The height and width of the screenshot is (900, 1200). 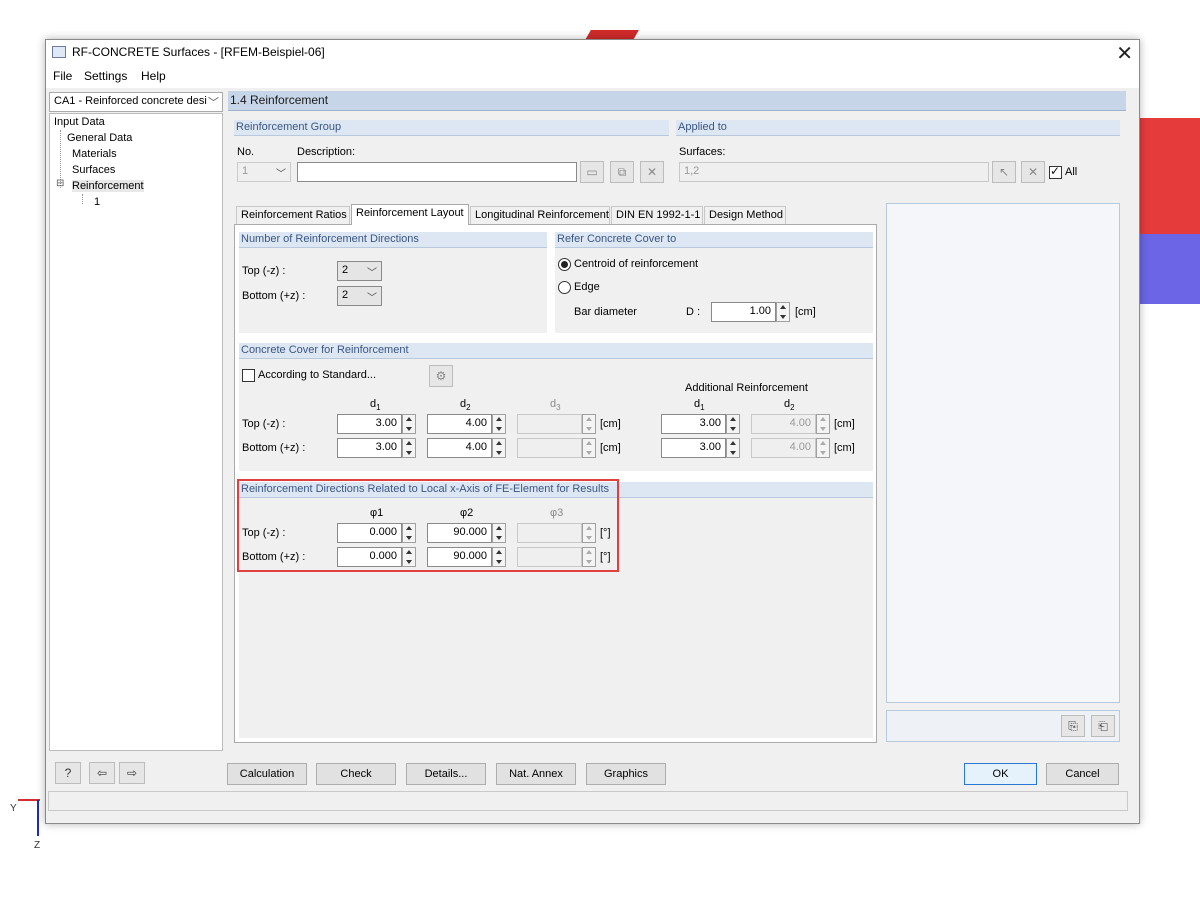 What do you see at coordinates (1124, 53) in the screenshot?
I see `close-icon: ✕` at bounding box center [1124, 53].